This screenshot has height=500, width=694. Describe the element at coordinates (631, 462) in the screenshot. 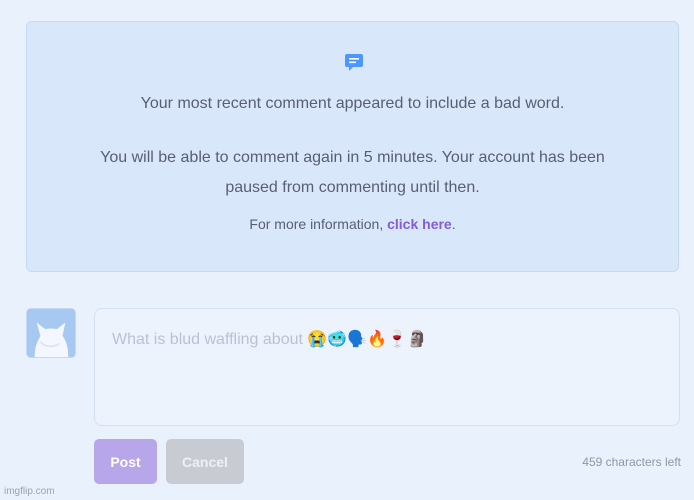

I see `characters-left-counter: 459 characters left` at that location.